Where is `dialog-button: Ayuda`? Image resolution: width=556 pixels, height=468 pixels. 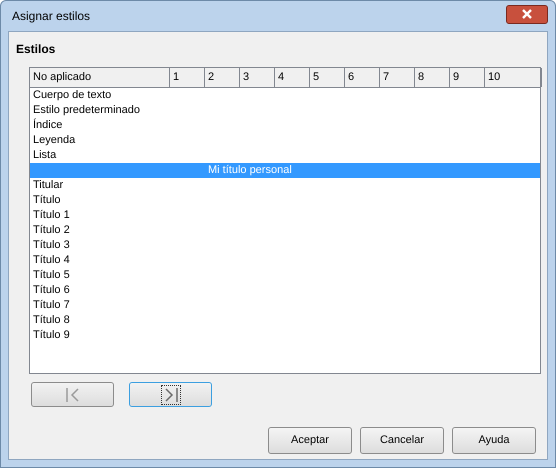
dialog-button: Ayuda is located at coordinates (494, 440).